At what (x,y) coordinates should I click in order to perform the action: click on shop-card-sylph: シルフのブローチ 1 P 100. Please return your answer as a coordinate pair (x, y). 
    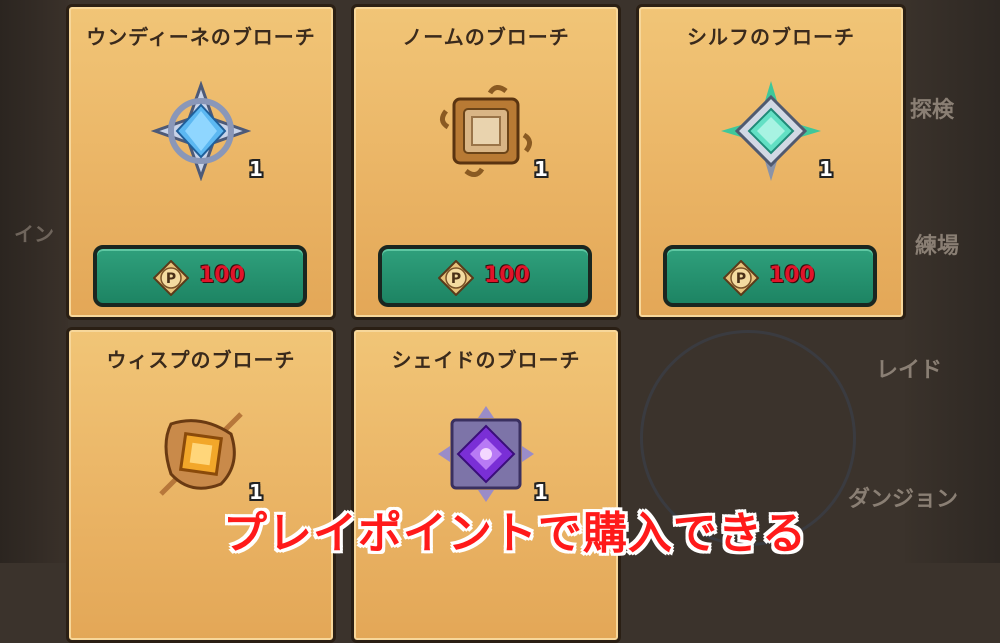
    Looking at the image, I should click on (771, 162).